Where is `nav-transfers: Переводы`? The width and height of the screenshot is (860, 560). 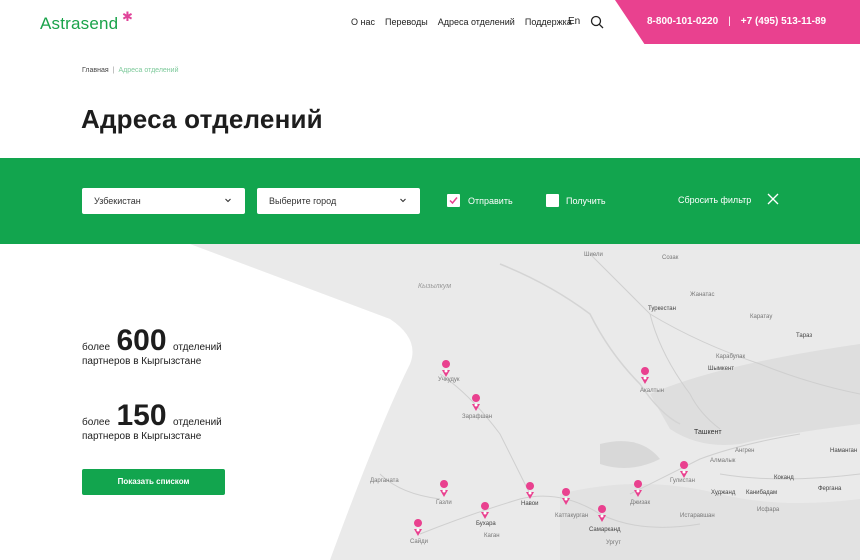 nav-transfers: Переводы is located at coordinates (406, 22).